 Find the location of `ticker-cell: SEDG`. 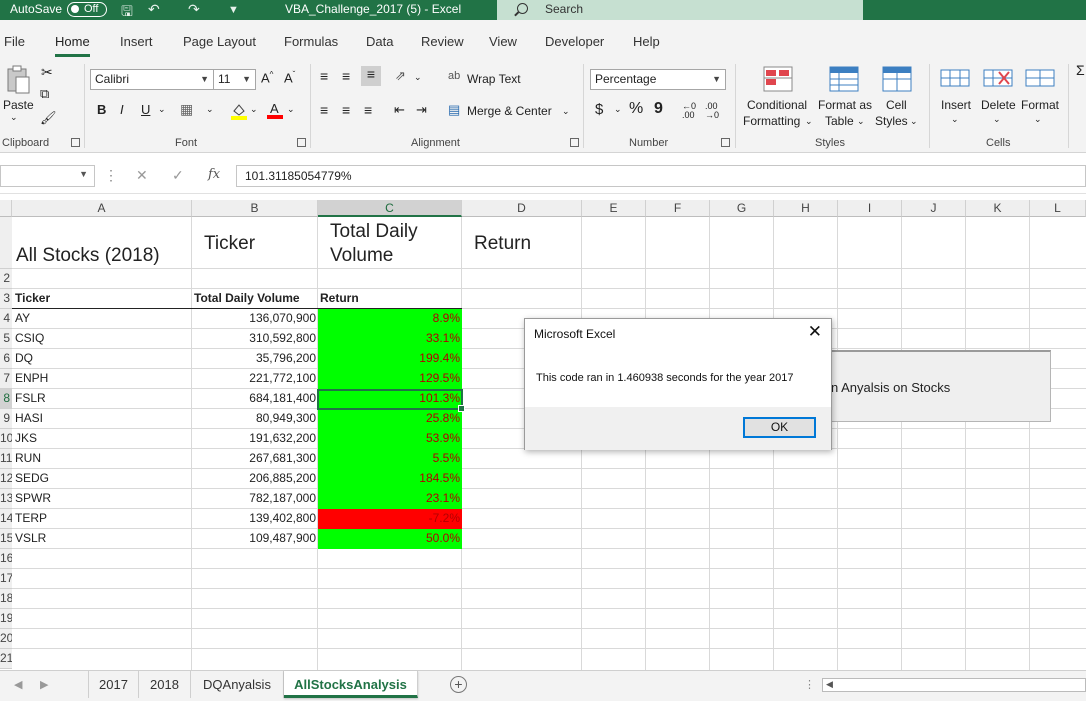

ticker-cell: SEDG is located at coordinates (32, 478).